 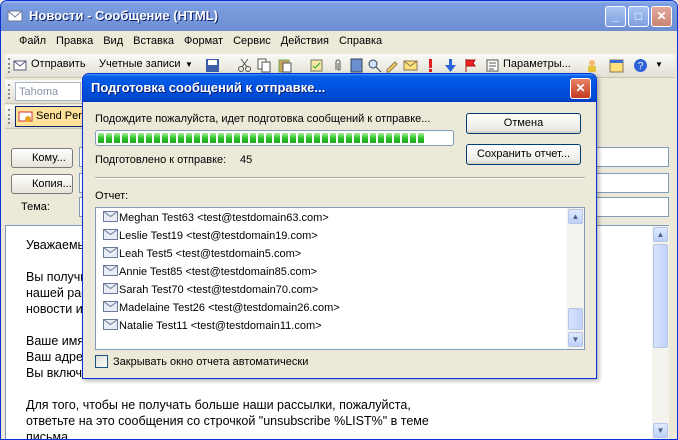 I want to click on people-icon, so click(x=592, y=65).